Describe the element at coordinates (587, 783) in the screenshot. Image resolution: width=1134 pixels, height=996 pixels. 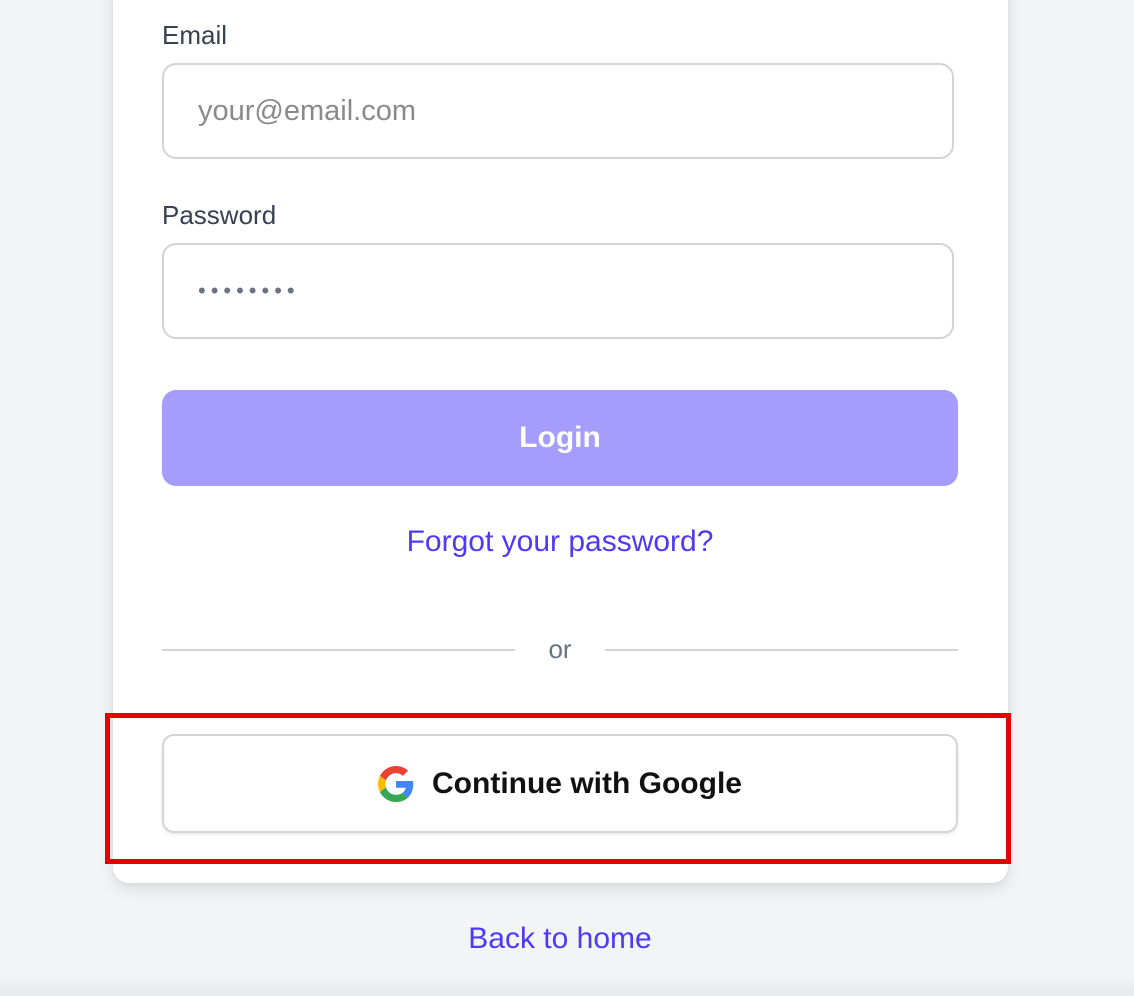
I see `google-button-label: Continue with Google` at that location.